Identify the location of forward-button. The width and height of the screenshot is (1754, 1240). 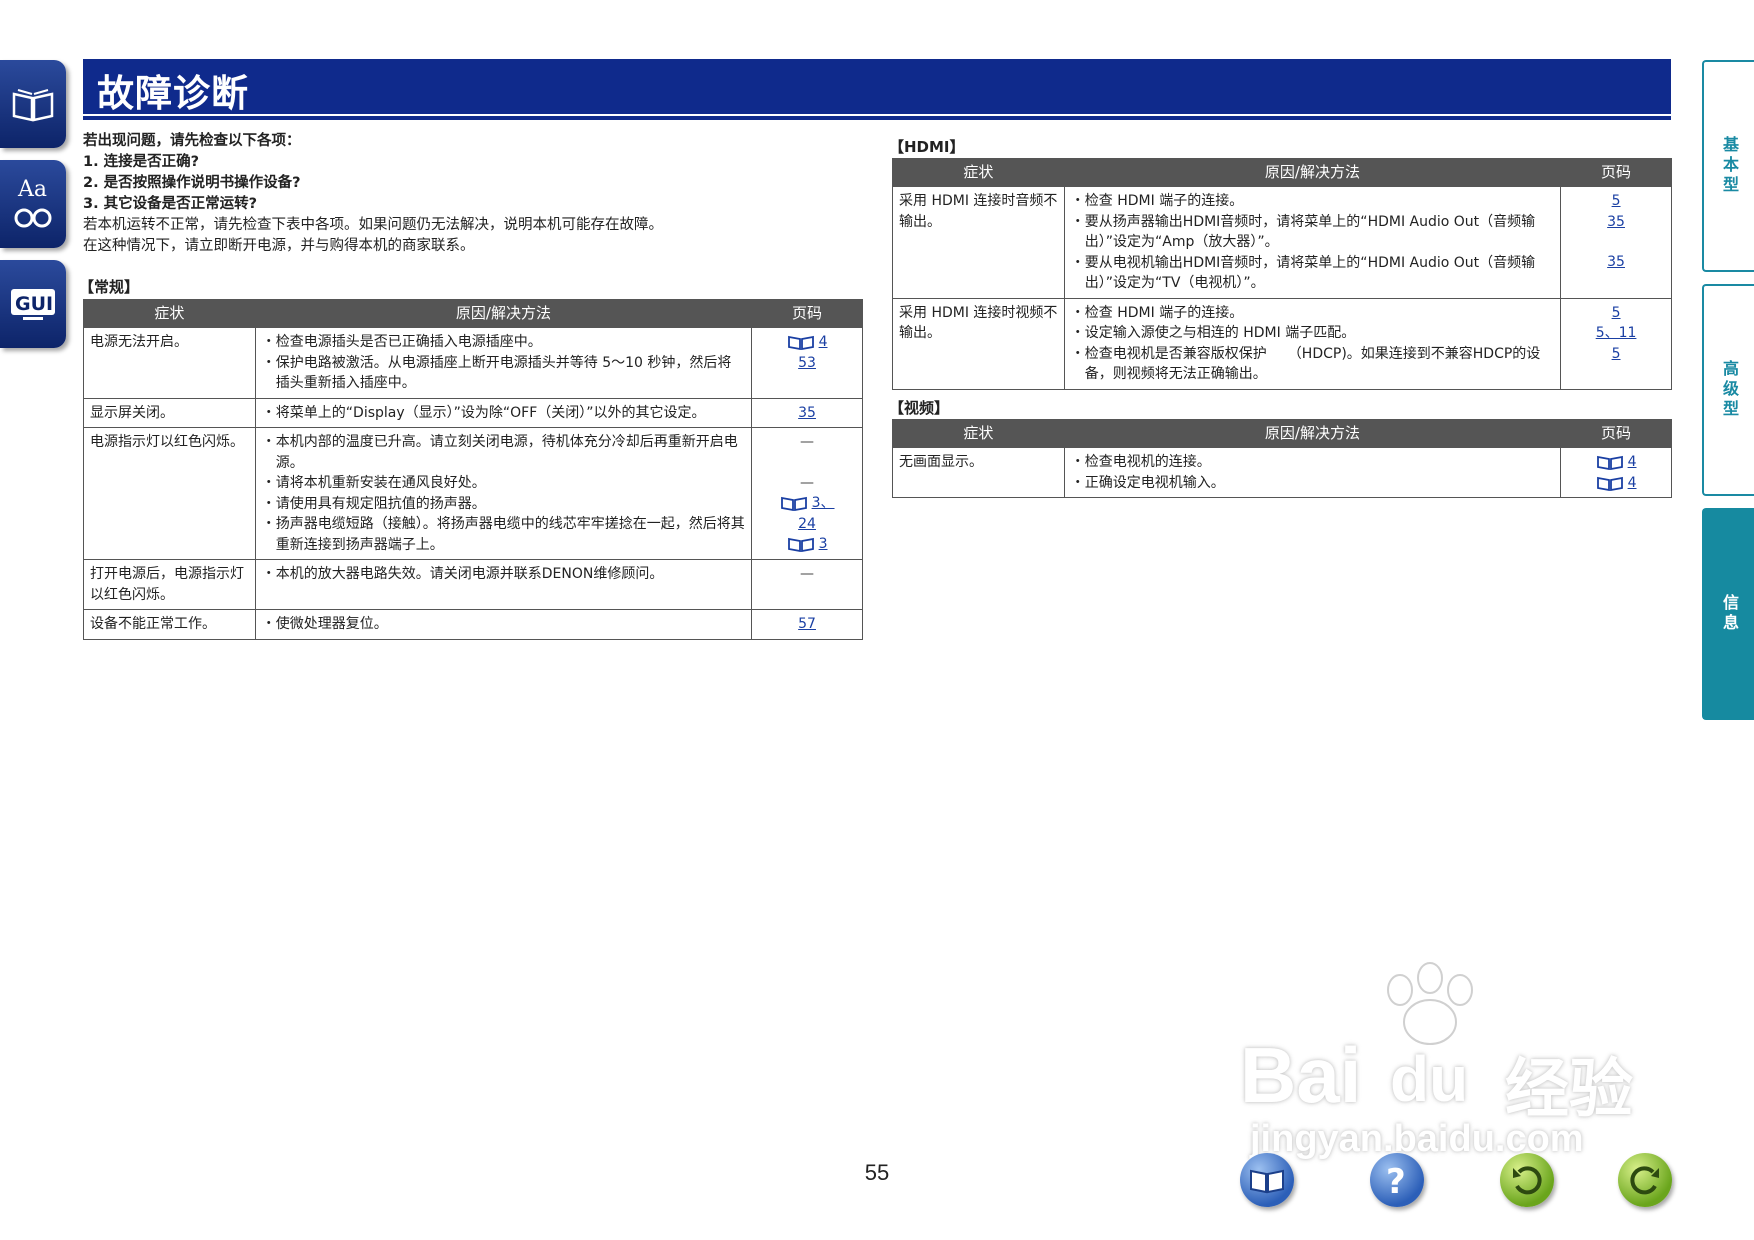
(1645, 1180).